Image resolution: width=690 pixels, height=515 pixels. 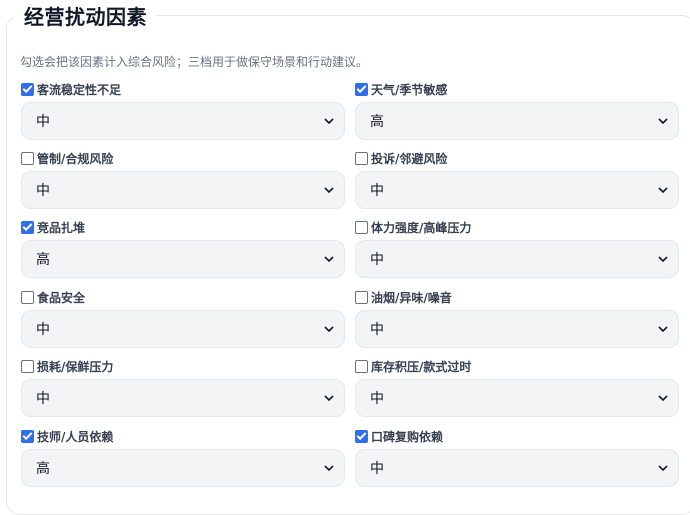 What do you see at coordinates (421, 366) in the screenshot?
I see `factor-label: 库存积压/款式过时` at bounding box center [421, 366].